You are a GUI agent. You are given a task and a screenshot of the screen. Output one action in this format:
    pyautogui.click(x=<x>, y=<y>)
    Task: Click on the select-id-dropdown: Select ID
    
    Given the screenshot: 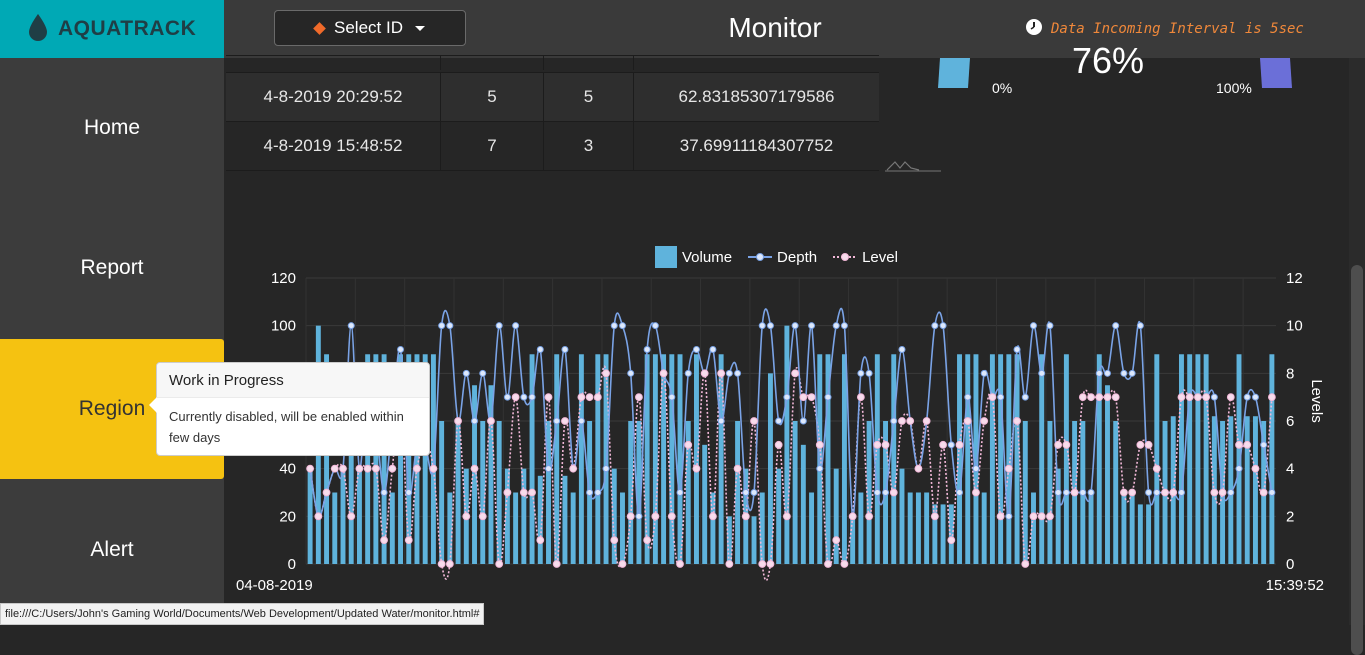 What is the action you would take?
    pyautogui.click(x=370, y=28)
    